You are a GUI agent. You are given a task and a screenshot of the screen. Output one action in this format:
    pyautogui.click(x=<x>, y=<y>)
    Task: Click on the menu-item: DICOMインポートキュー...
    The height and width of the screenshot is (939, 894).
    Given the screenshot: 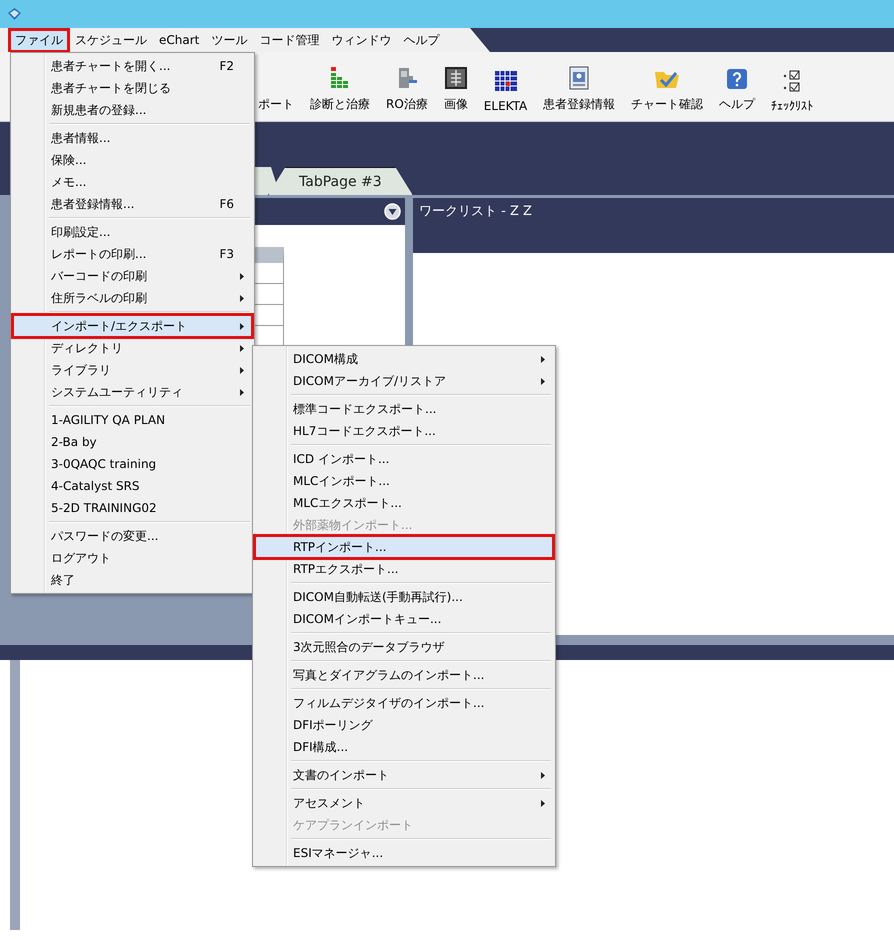 What is the action you would take?
    pyautogui.click(x=404, y=619)
    